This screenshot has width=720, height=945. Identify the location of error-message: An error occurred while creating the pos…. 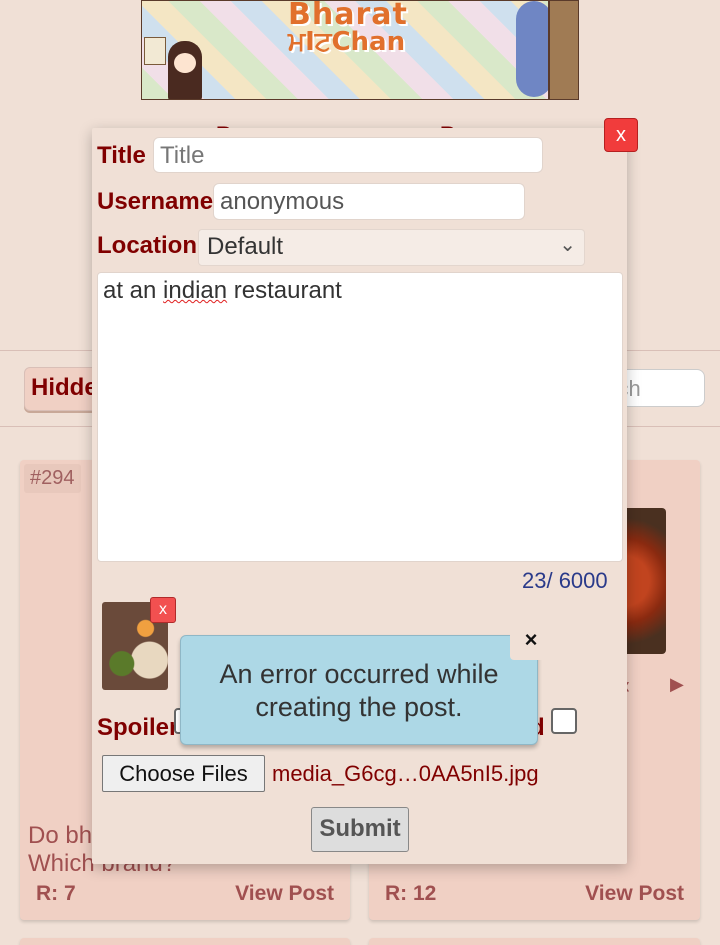
(359, 690).